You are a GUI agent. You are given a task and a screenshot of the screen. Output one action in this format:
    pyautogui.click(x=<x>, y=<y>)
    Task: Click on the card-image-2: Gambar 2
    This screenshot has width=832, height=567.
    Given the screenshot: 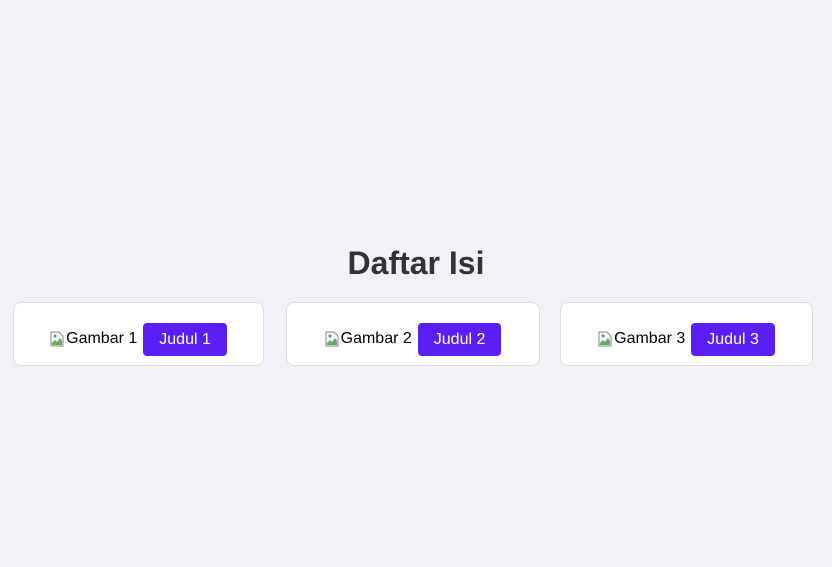 What is the action you would take?
    pyautogui.click(x=368, y=339)
    